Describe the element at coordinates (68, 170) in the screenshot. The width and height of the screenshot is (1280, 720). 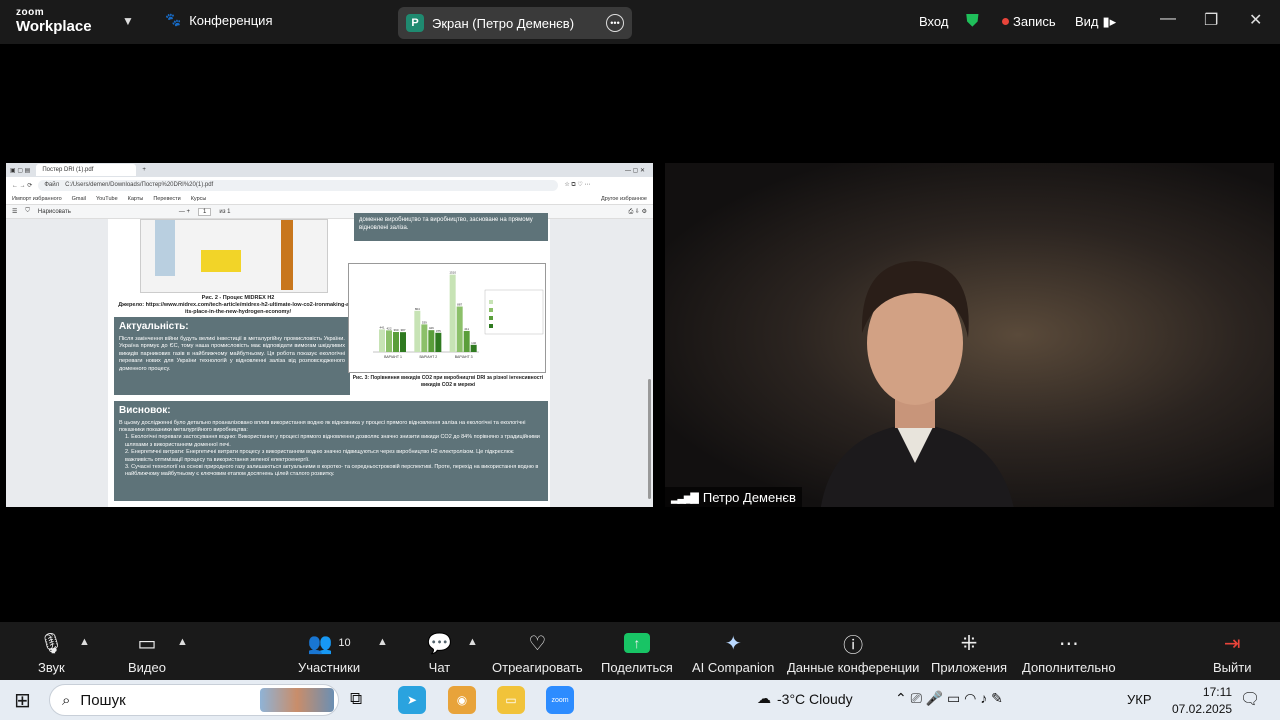
I see `tab-title: Постер DRI (1).pdf` at that location.